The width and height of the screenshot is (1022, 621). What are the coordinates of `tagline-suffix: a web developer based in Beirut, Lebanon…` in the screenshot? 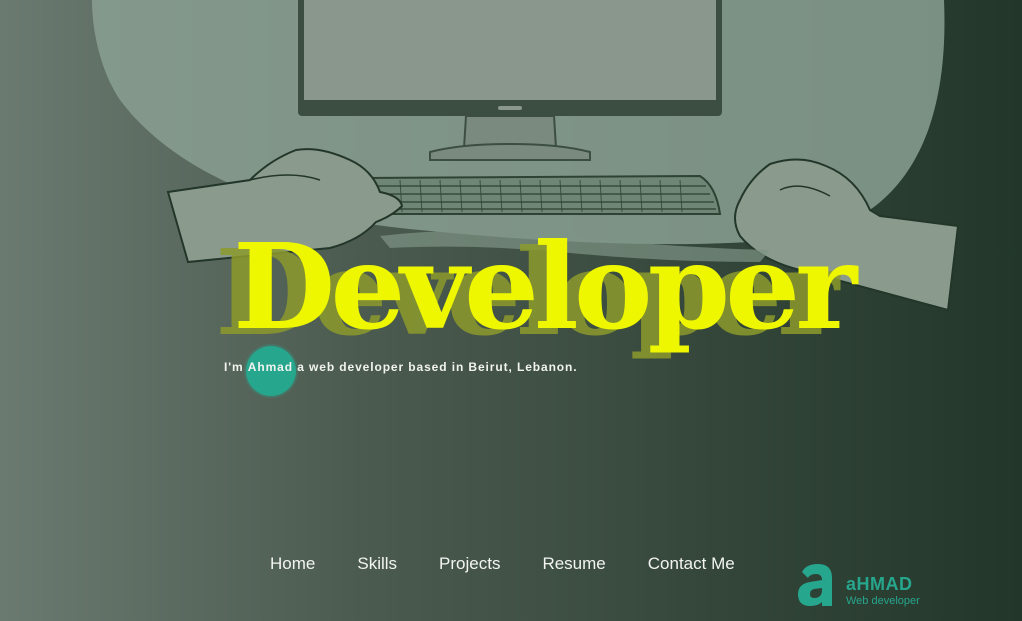 It's located at (437, 367).